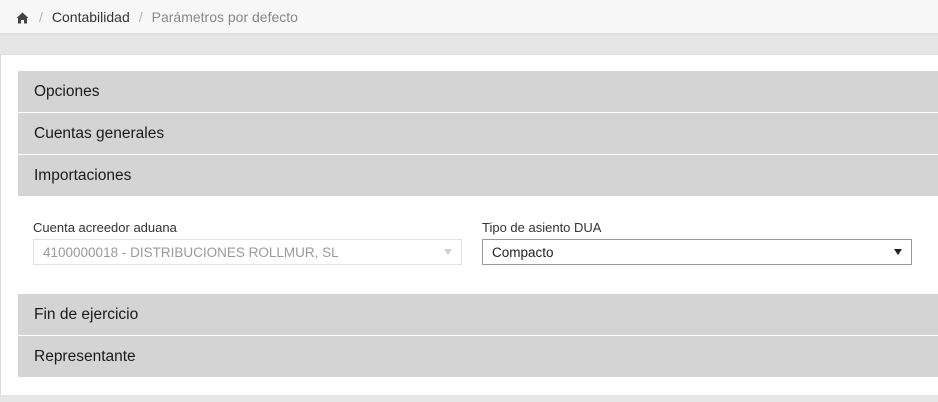  What do you see at coordinates (697, 252) in the screenshot?
I see `tipo-asiento-select: Compacto` at bounding box center [697, 252].